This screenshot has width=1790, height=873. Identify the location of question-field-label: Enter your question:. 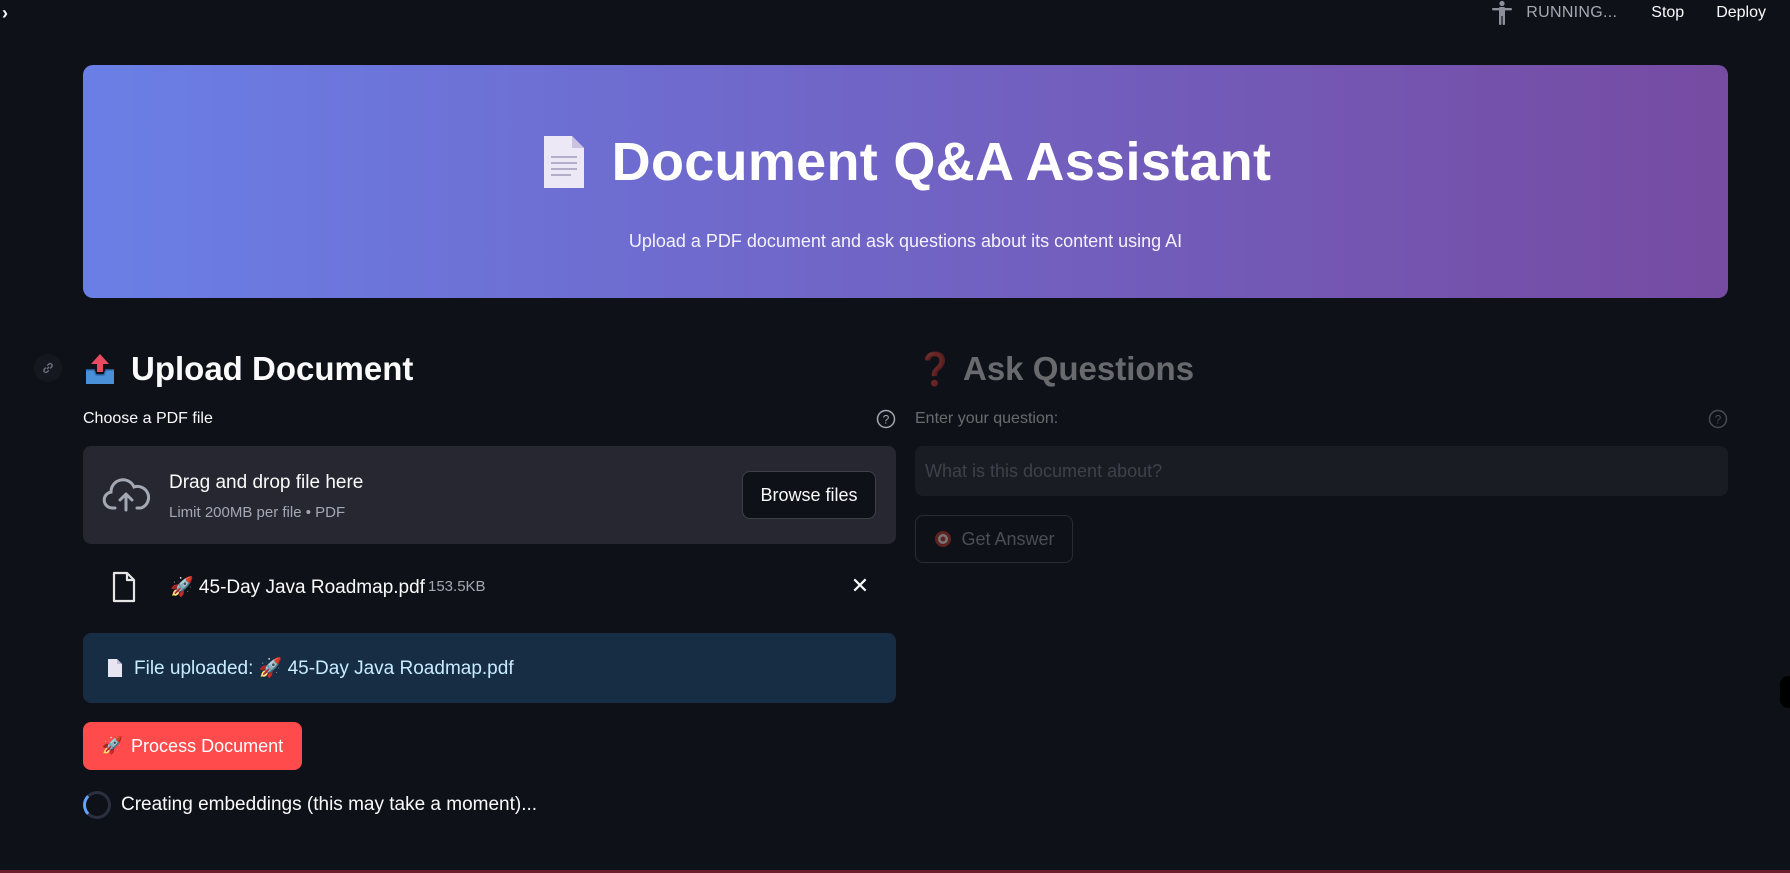
(987, 418).